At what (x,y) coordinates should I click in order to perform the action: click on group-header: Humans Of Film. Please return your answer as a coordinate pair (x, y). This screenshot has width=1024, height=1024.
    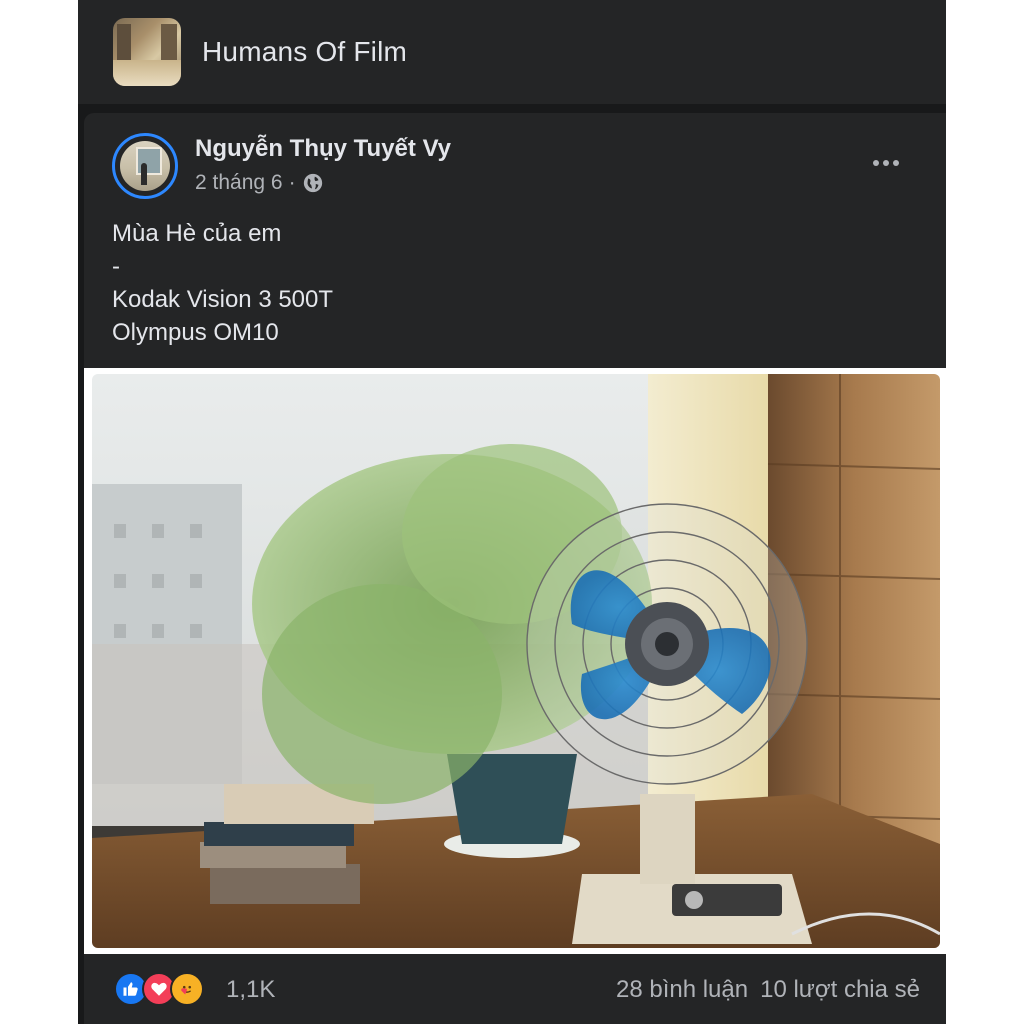
    Looking at the image, I should click on (512, 52).